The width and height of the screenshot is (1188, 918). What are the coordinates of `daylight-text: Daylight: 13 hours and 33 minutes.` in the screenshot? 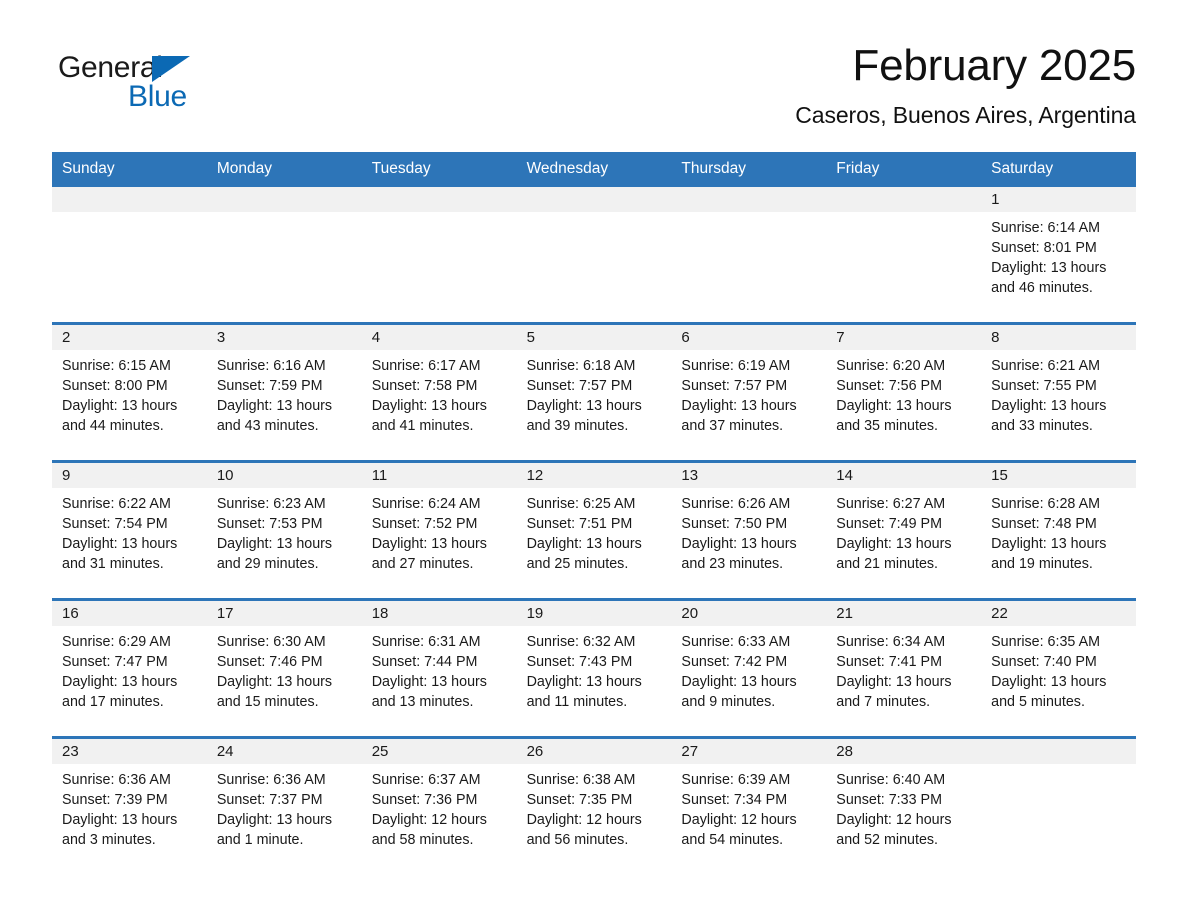 It's located at (1049, 415).